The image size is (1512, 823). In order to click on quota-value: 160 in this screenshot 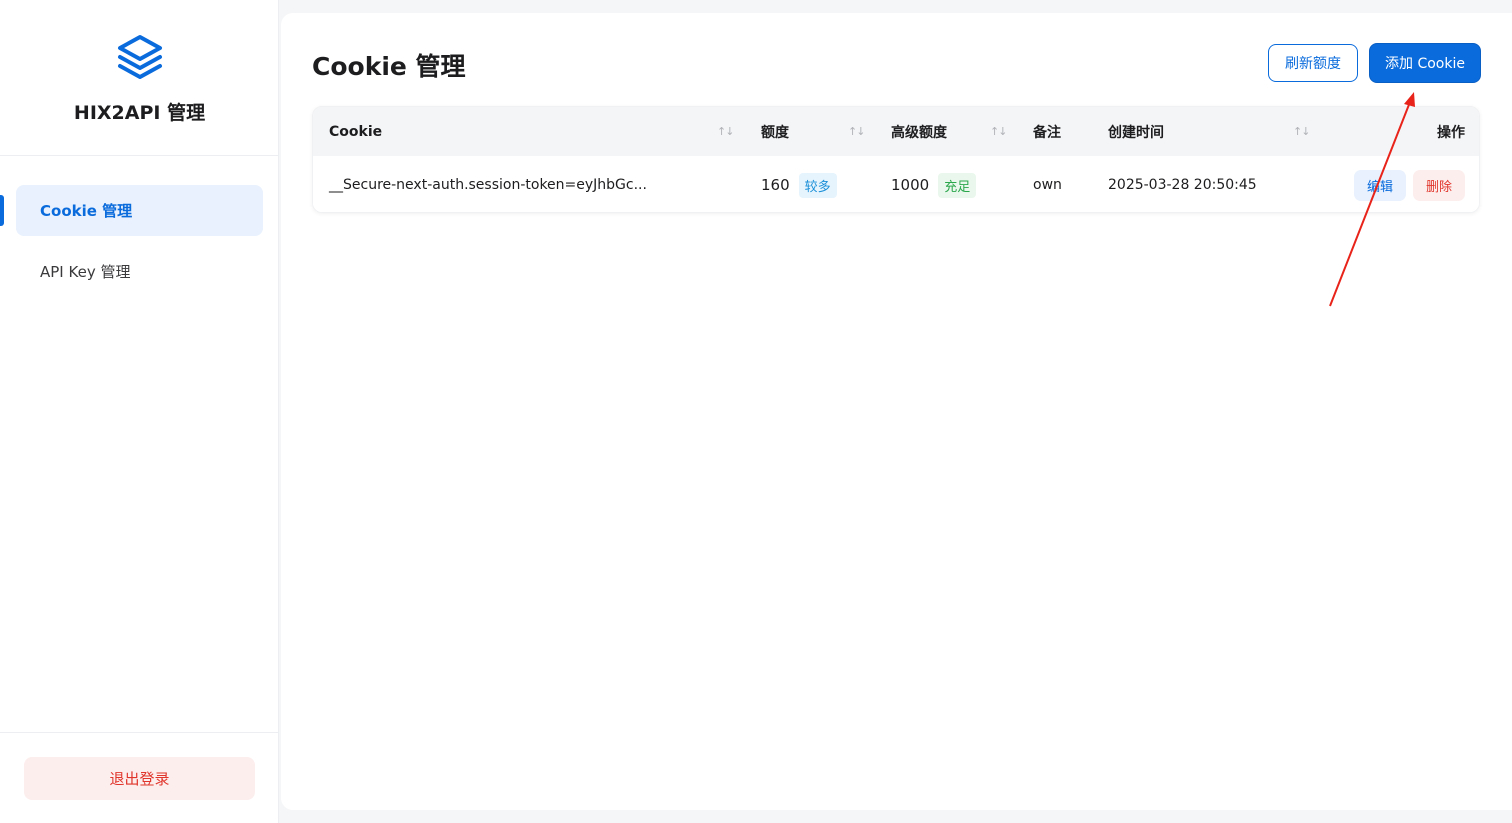, I will do `click(775, 185)`.